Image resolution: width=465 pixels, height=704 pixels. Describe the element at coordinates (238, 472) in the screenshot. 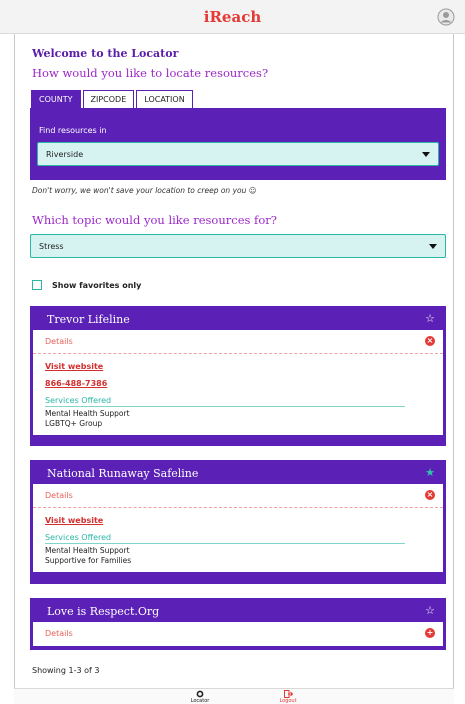

I see `resource-card-header: National Runaway Safeline ★` at that location.